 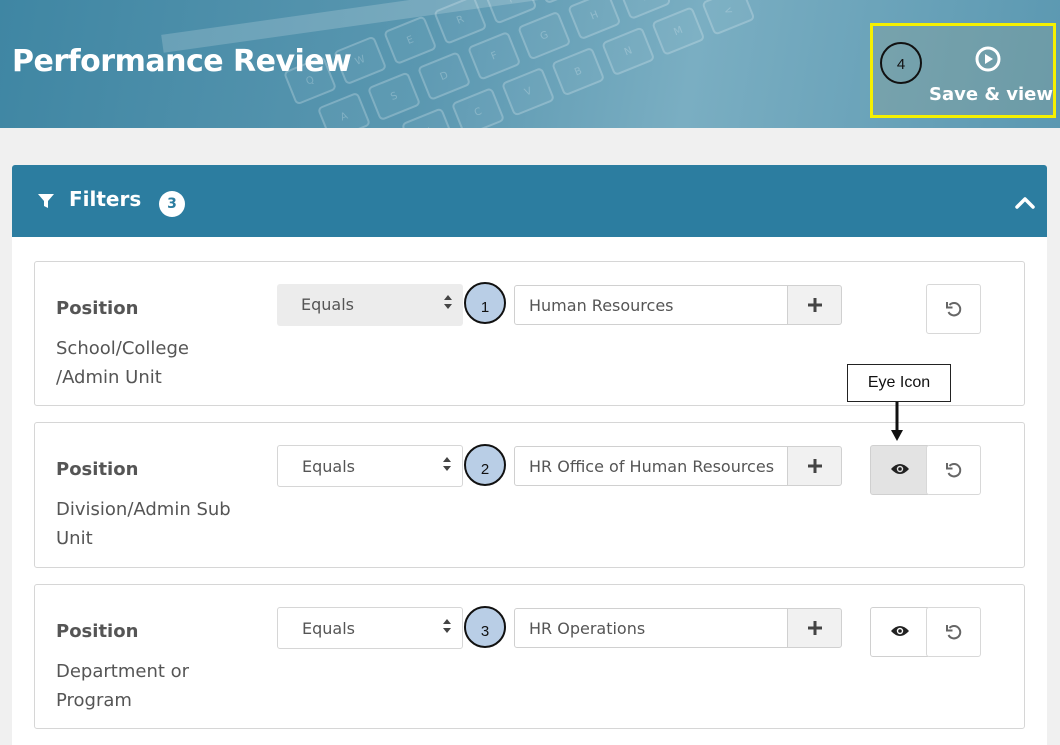 What do you see at coordinates (578, 71) in the screenshot?
I see `keyboard-key: B` at bounding box center [578, 71].